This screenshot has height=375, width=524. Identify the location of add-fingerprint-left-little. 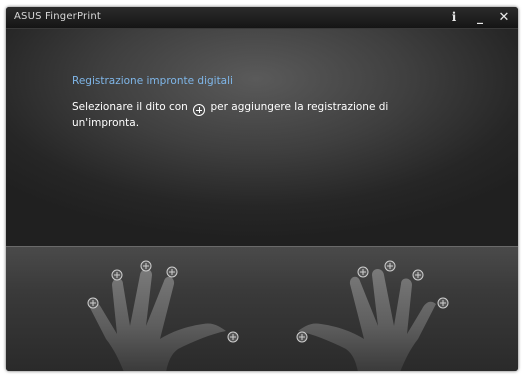
(93, 303).